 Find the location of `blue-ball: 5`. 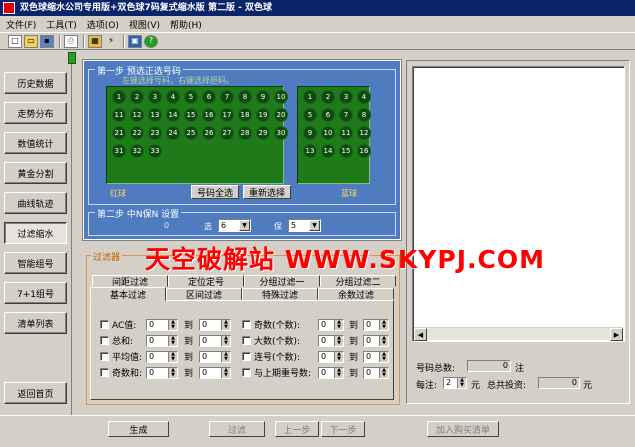

blue-ball: 5 is located at coordinates (310, 115).